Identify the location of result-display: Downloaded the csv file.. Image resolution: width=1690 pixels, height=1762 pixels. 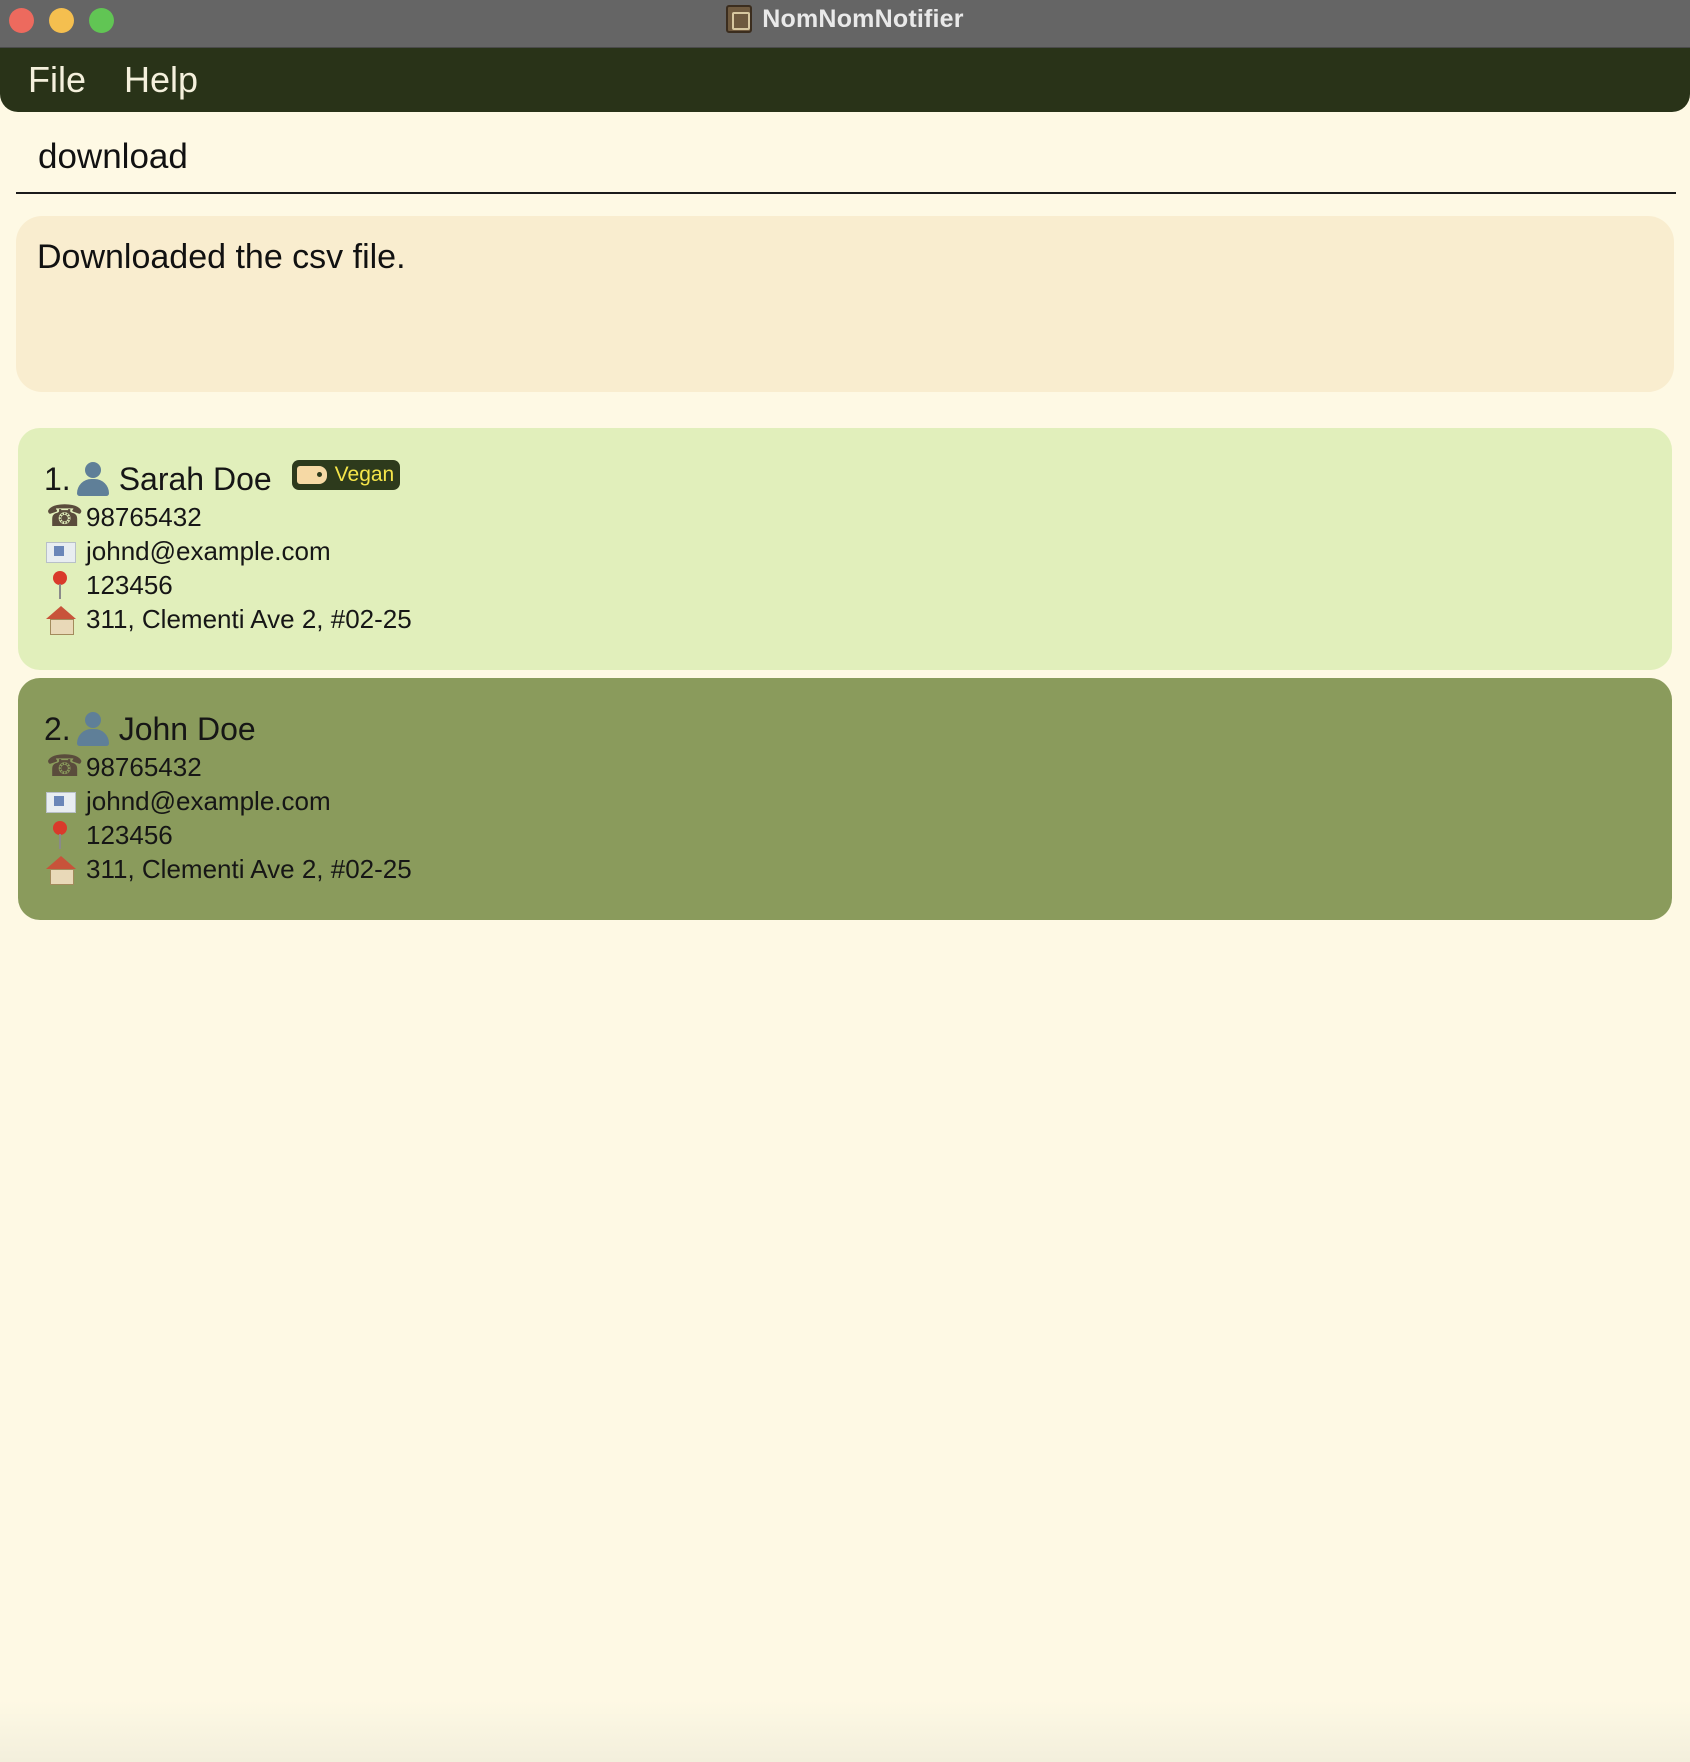
(845, 304).